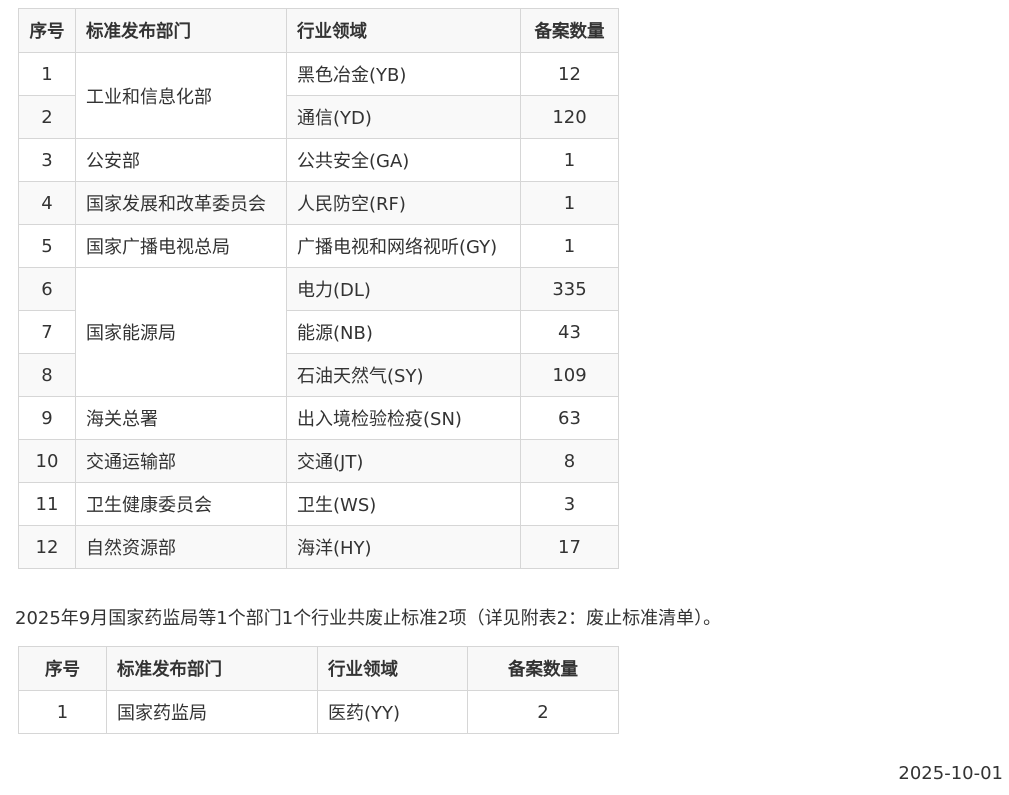 This screenshot has height=795, width=1009. I want to click on row-field: 海洋(HY), so click(403, 547).